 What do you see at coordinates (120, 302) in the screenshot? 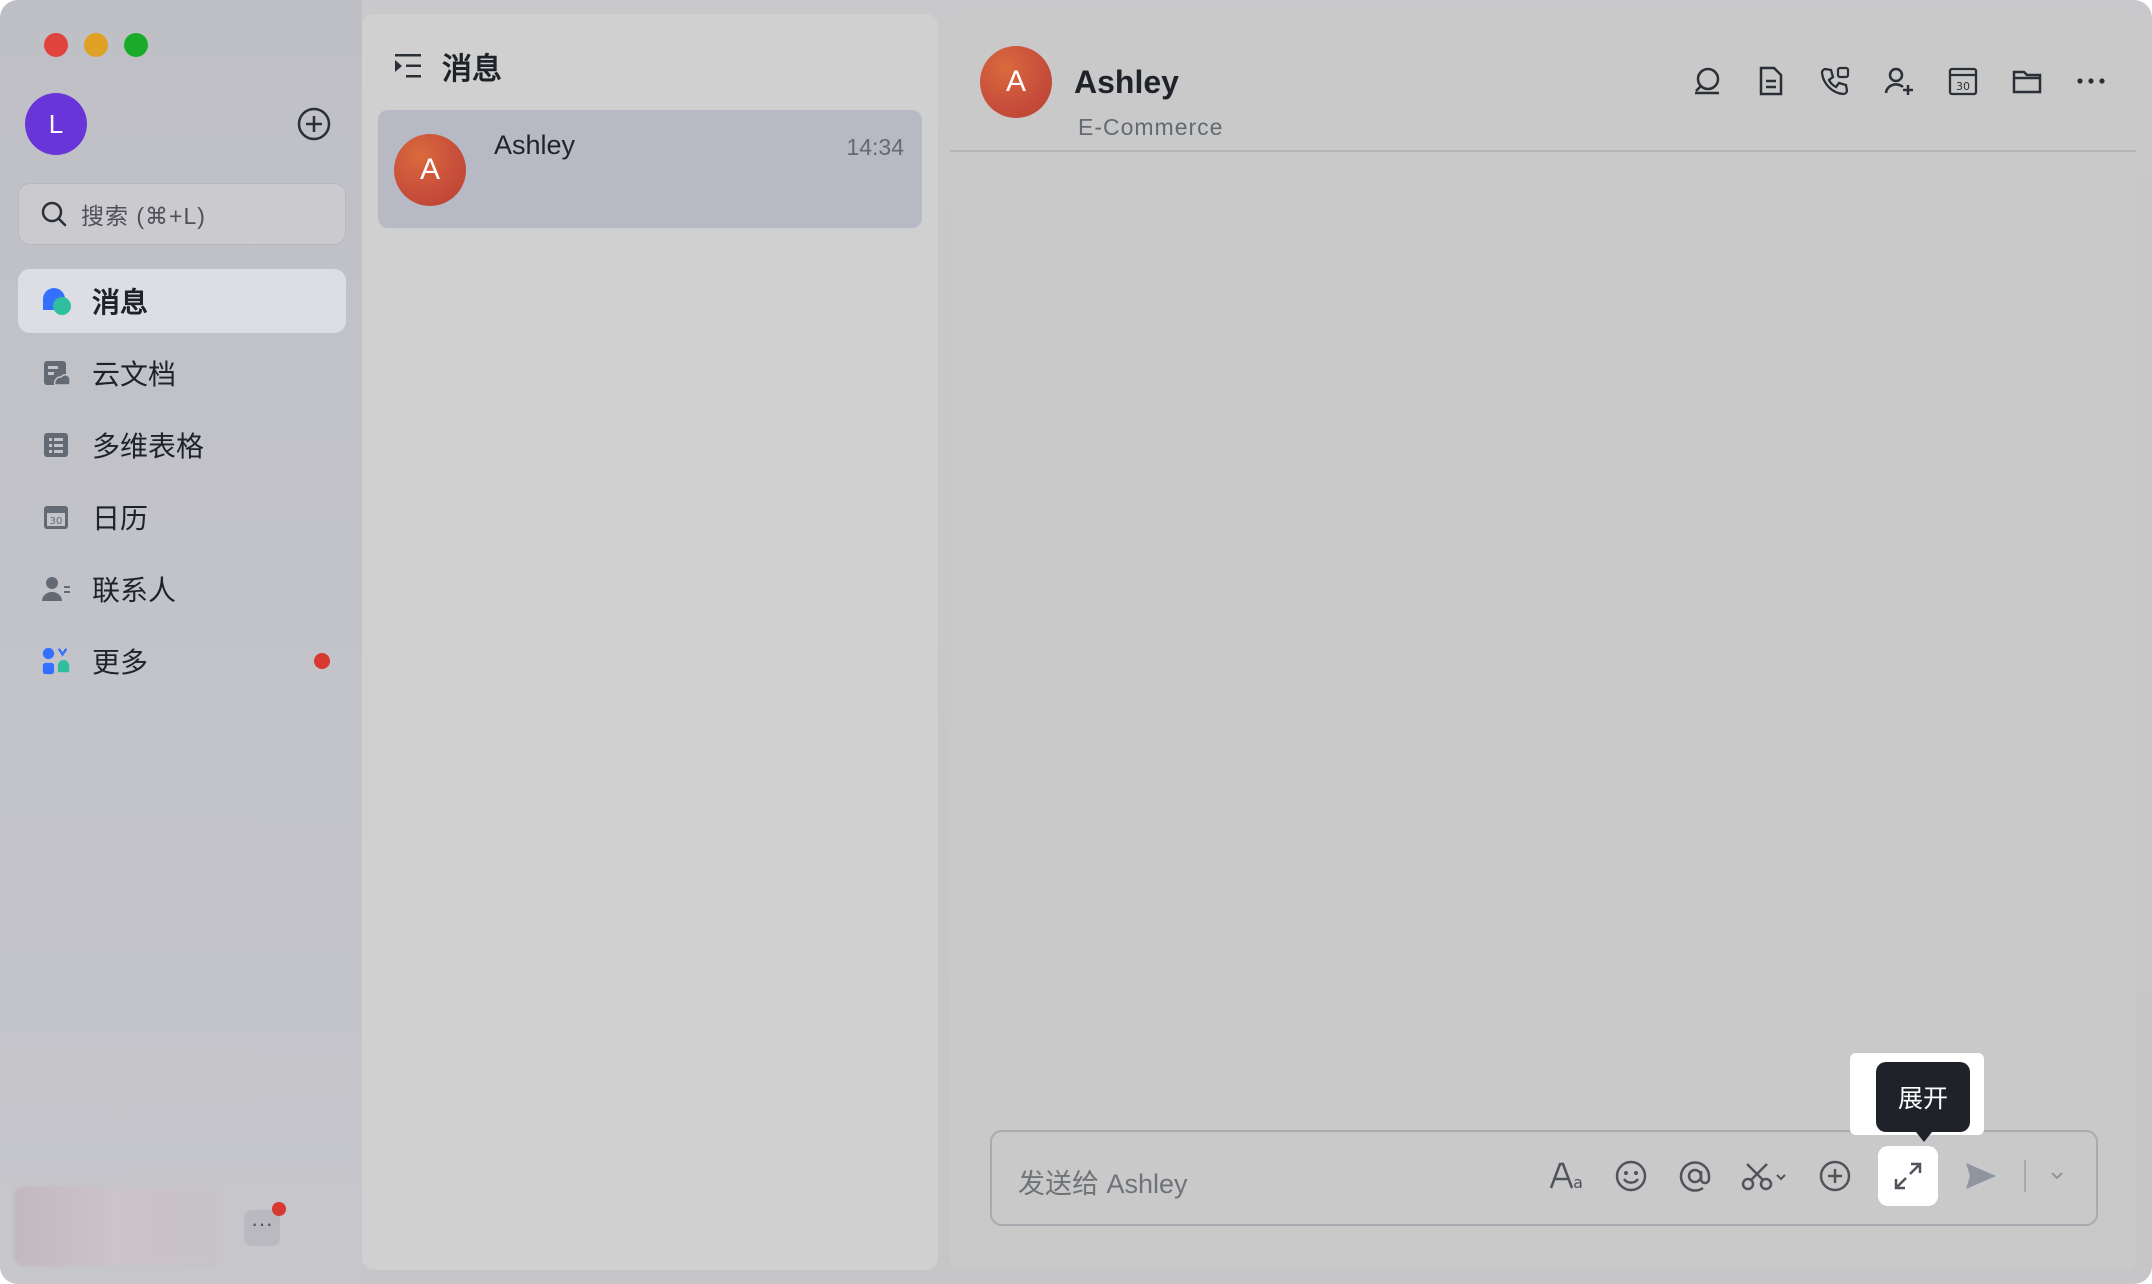
I see `sidebar-item-label: 消息` at bounding box center [120, 302].